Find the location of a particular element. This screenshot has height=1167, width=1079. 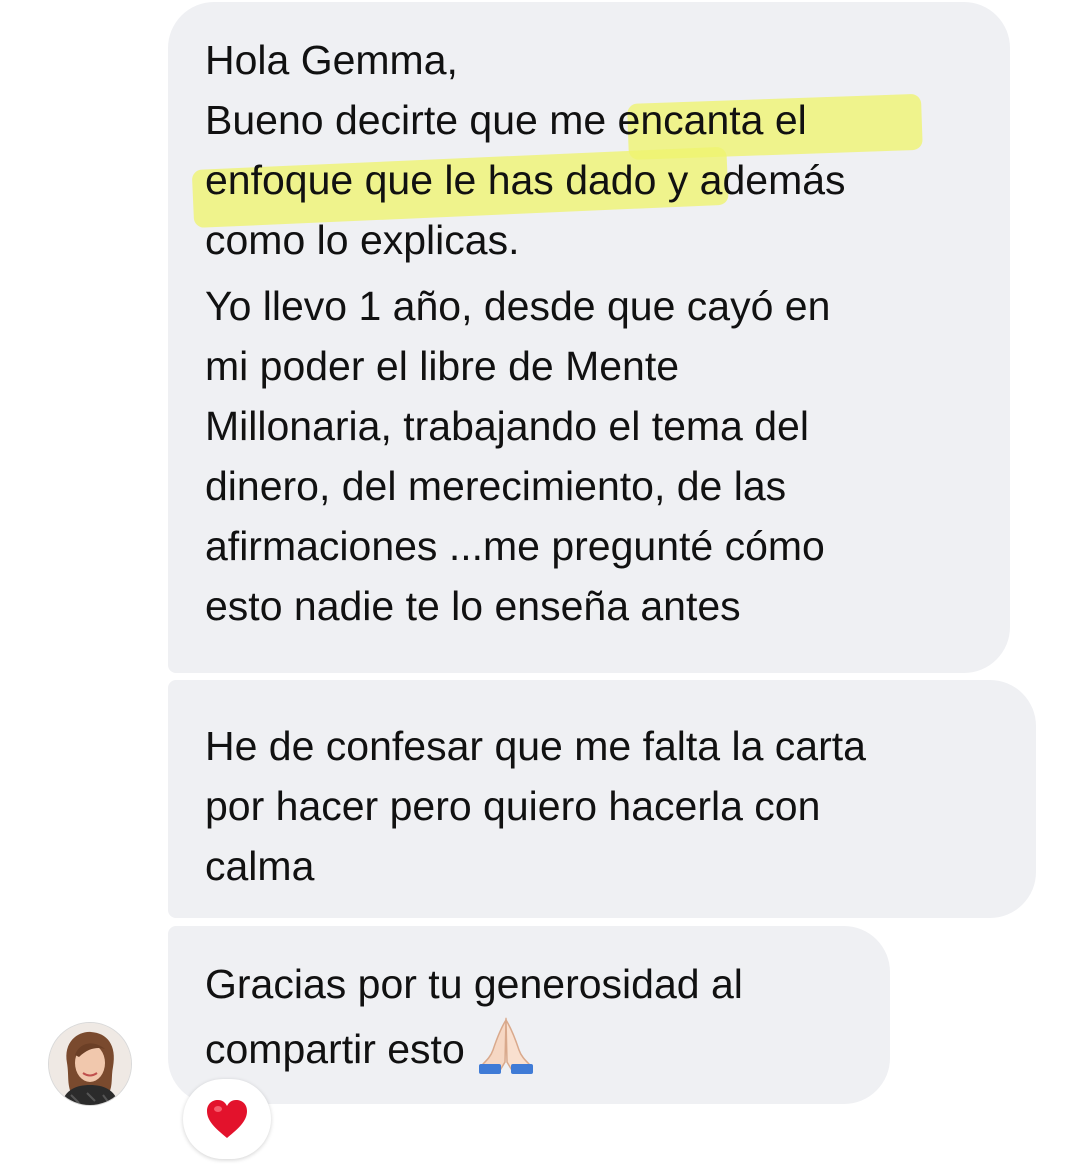

heart-icon is located at coordinates (227, 1119).